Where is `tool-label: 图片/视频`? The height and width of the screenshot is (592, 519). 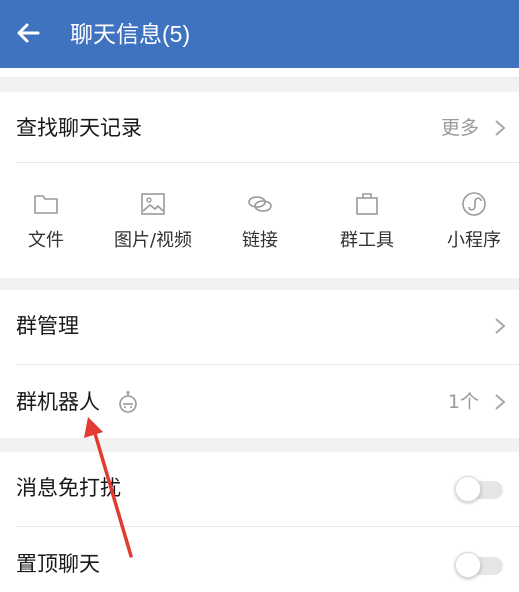 tool-label: 图片/视频 is located at coordinates (153, 240).